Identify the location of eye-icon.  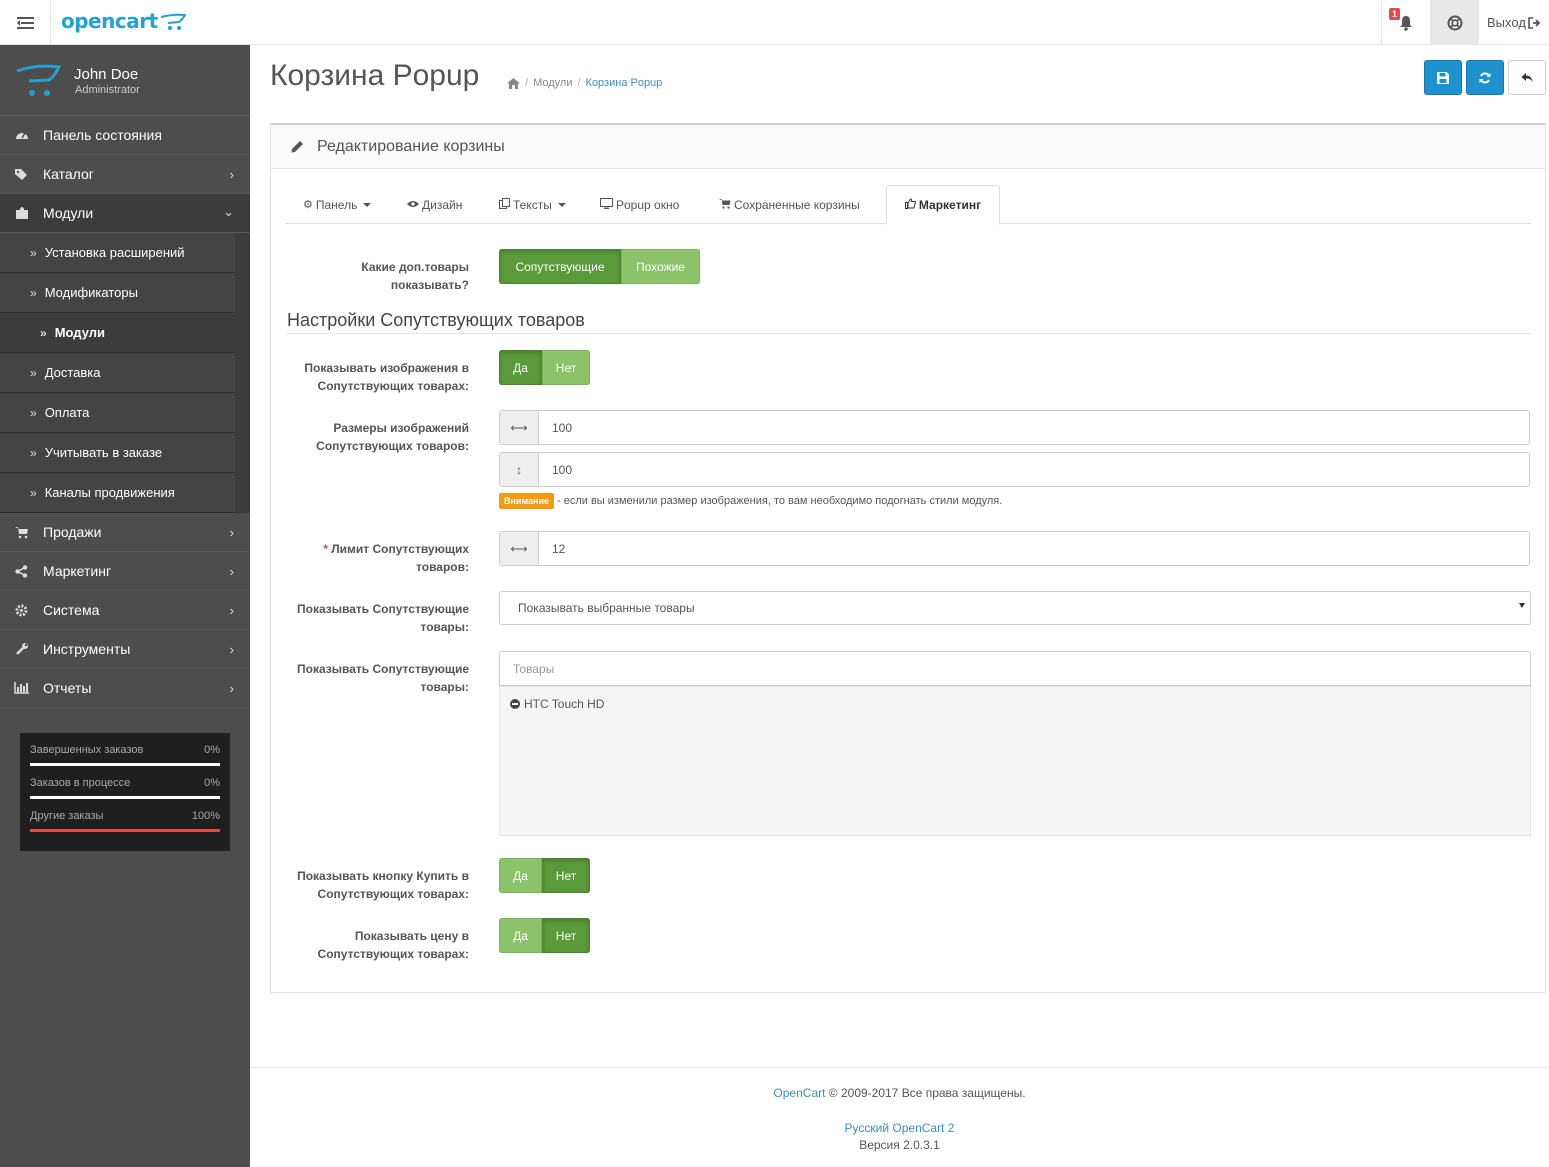
(413, 205).